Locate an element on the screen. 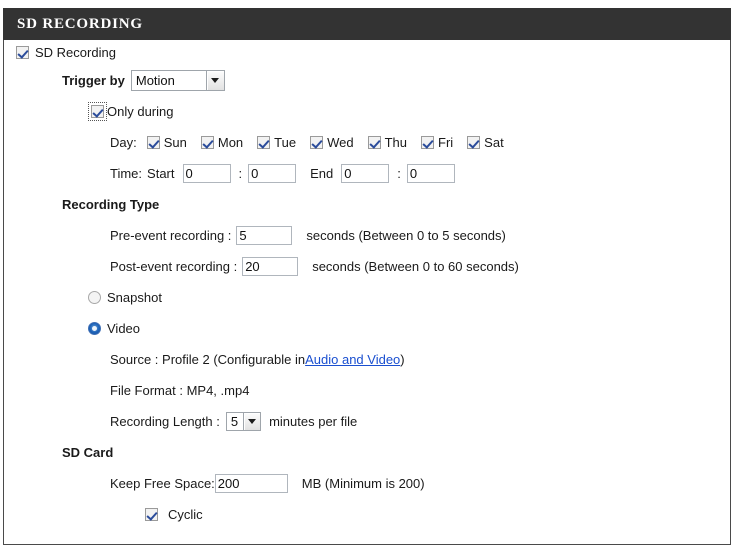 The height and width of the screenshot is (556, 737). cyclic-checkbox is located at coordinates (151, 514).